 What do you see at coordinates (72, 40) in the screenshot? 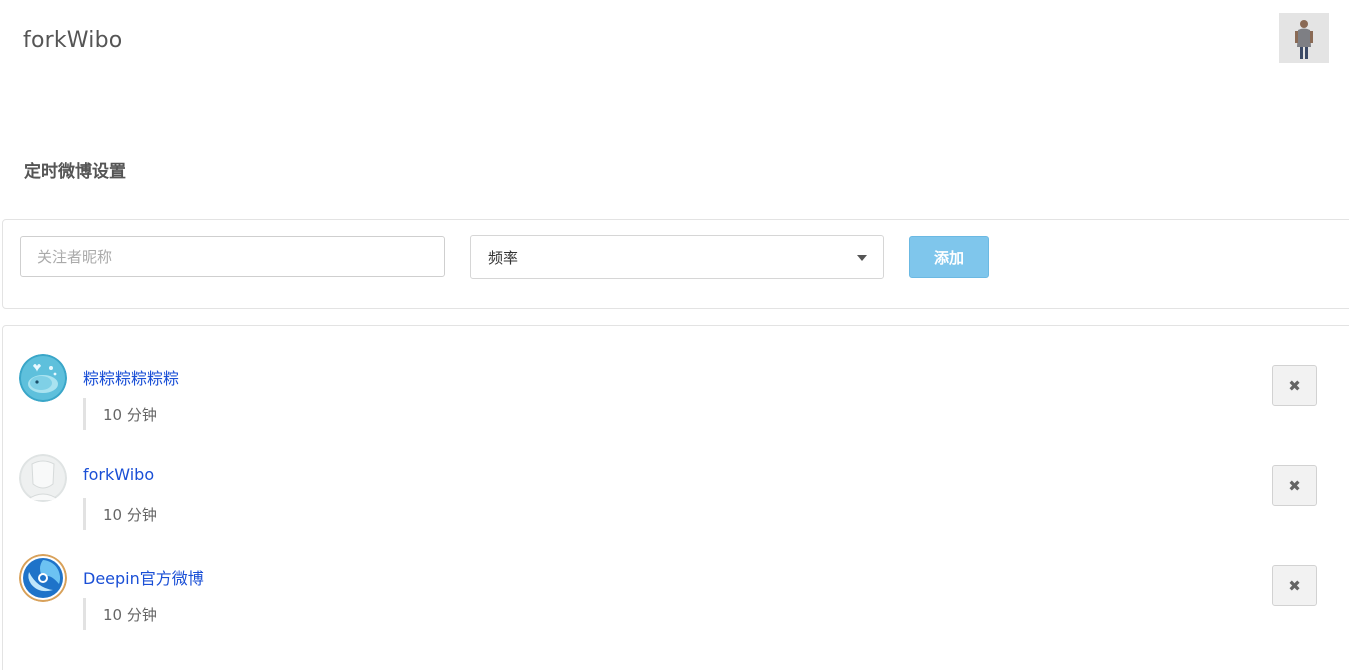
I see `brand-logo-text: forkWibo` at bounding box center [72, 40].